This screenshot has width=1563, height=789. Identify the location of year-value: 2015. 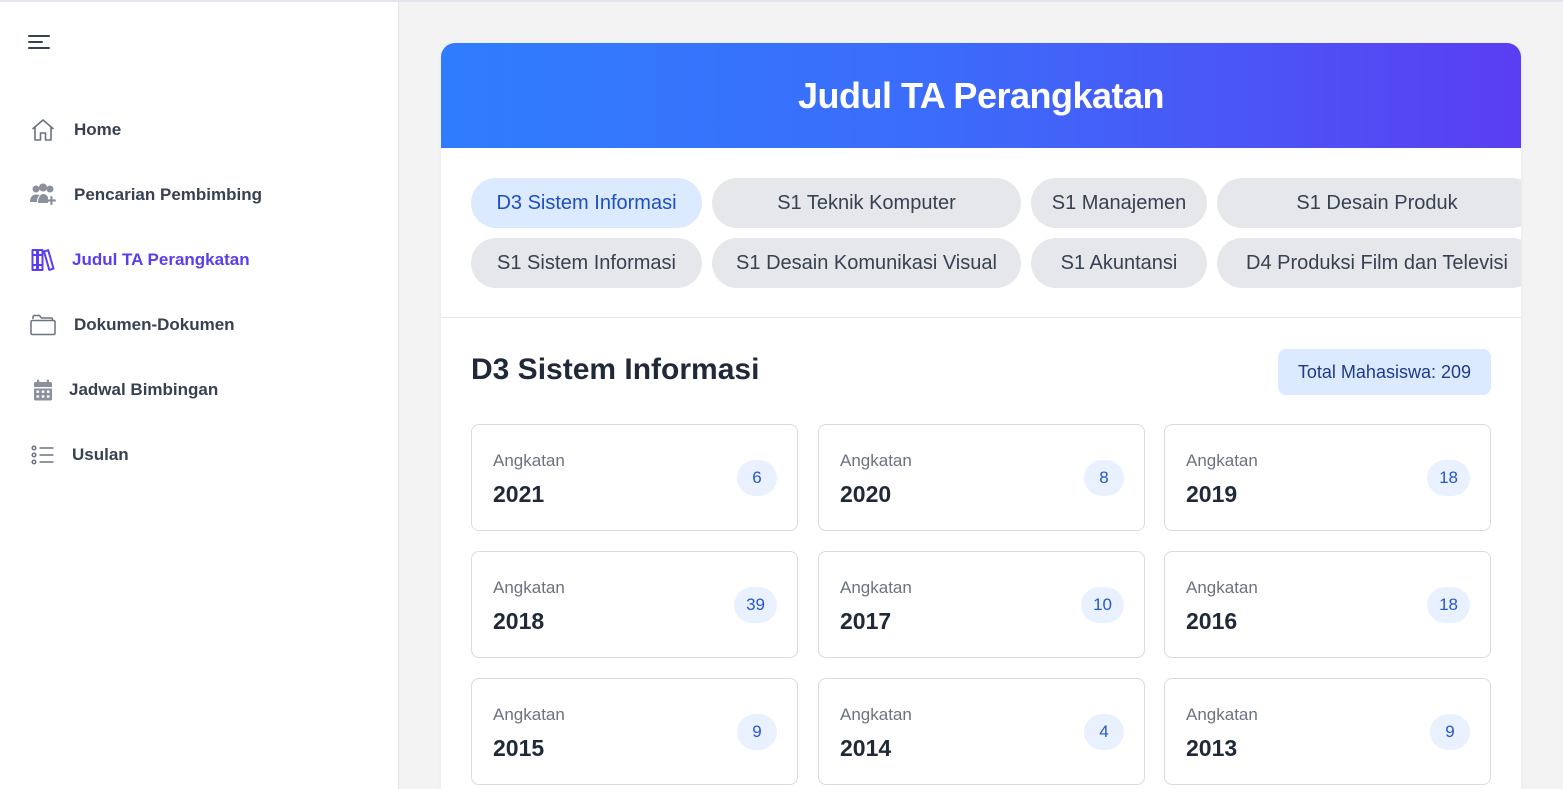
(519, 748).